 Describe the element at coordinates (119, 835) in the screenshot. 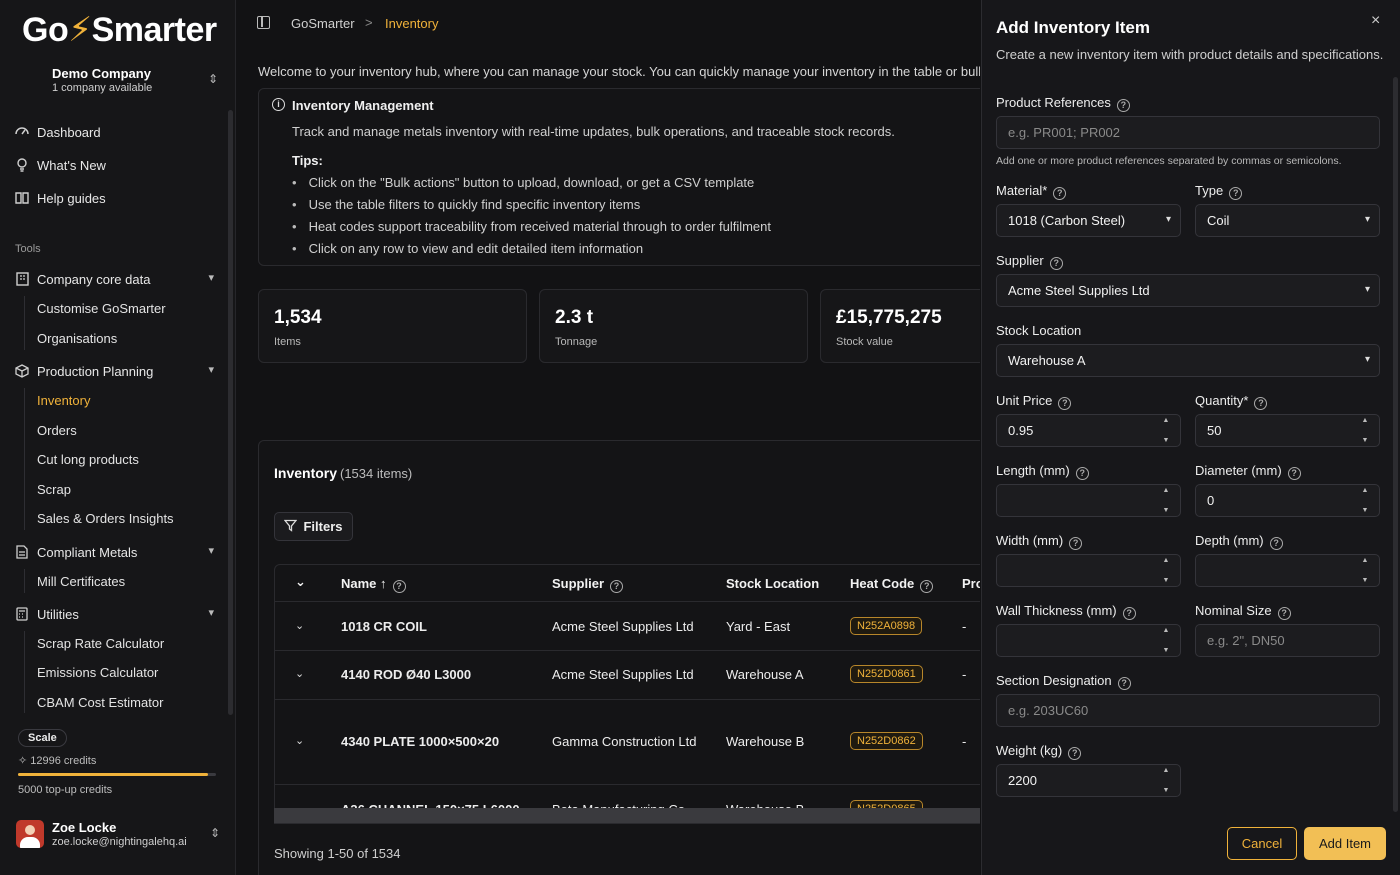

I see `user-menu: Zoe Locke zoe.locke@nightingalehq.ai ⇕` at that location.